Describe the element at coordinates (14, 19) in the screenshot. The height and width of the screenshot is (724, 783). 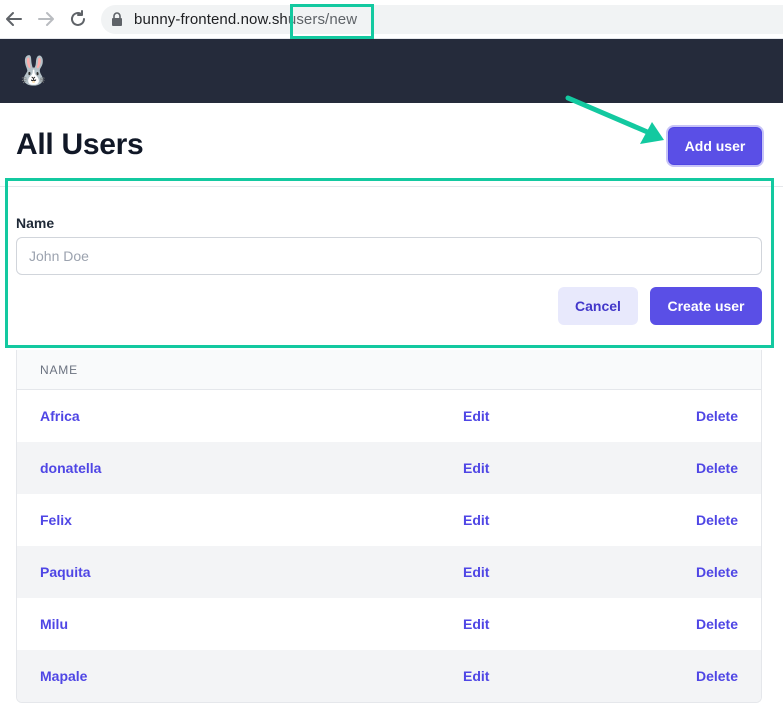
I see `back-arrow-icon` at that location.